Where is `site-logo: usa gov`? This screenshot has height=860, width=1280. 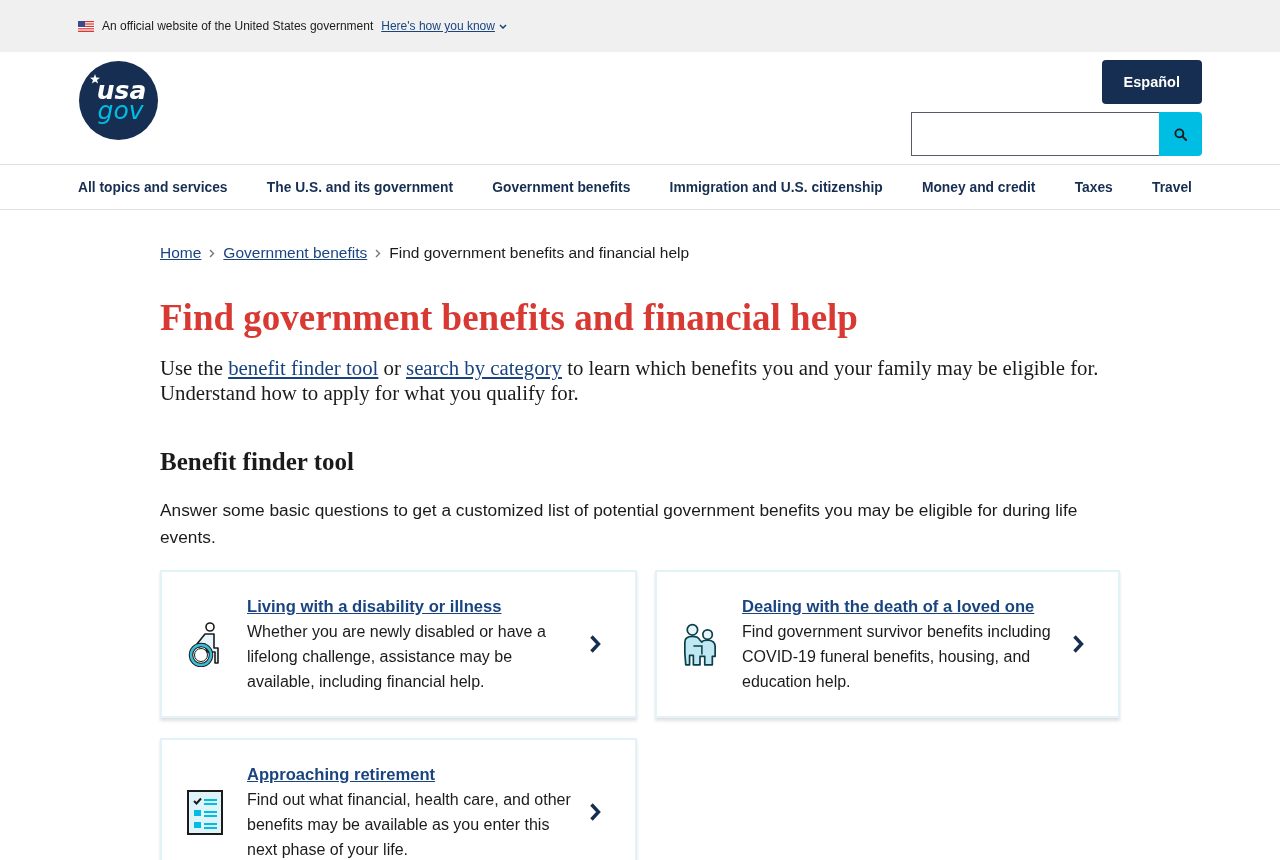
site-logo: usa gov is located at coordinates (118, 100).